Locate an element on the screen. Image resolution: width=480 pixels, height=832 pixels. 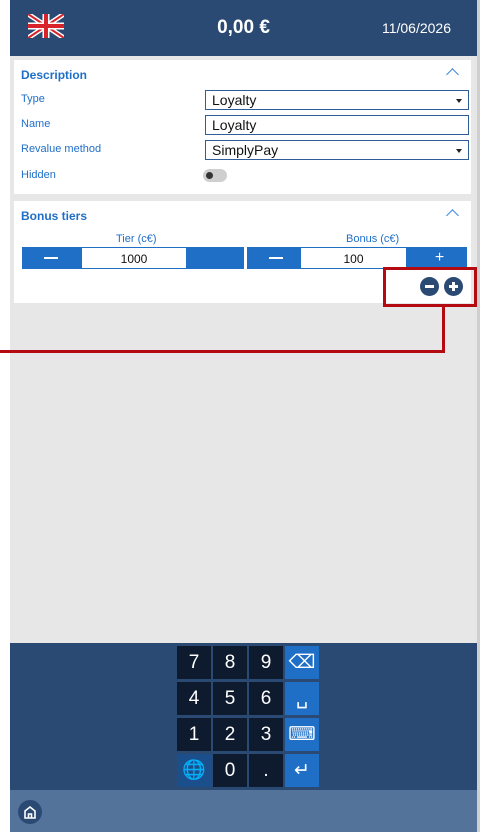
enter-icon: ↵ is located at coordinates (302, 770).